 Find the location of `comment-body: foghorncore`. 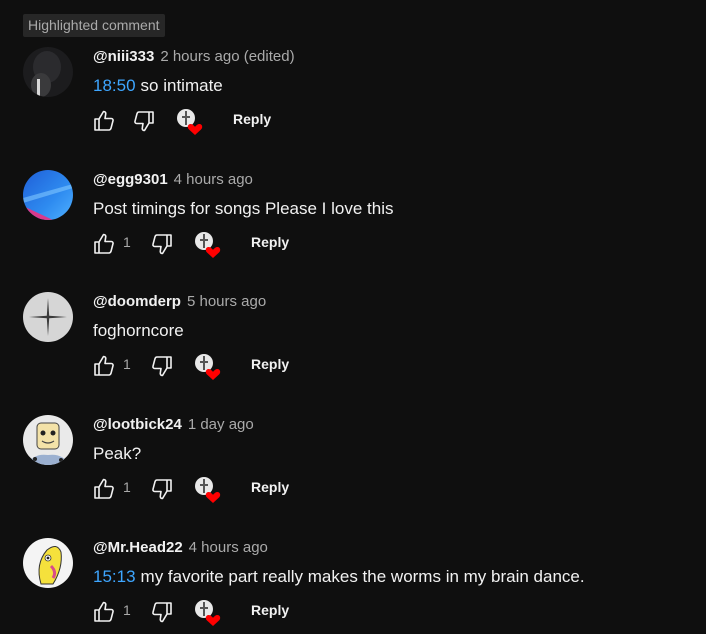

comment-body: foghorncore is located at coordinates (138, 330).